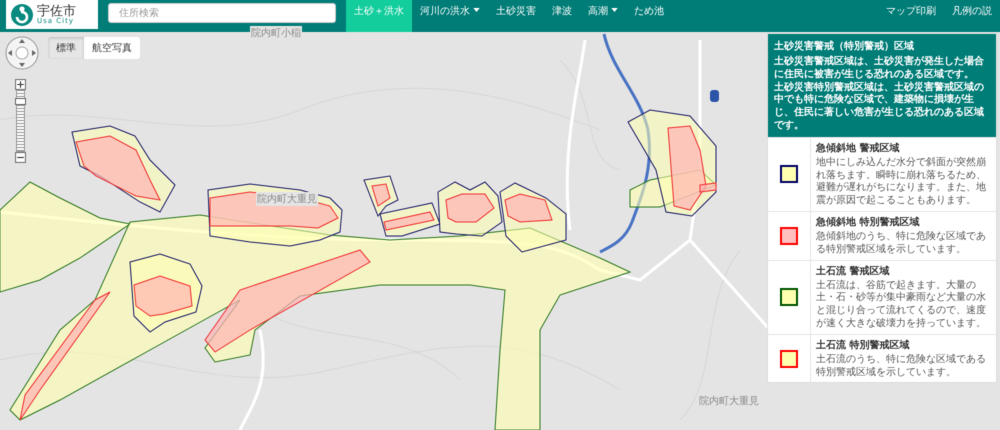 The height and width of the screenshot is (430, 1000). What do you see at coordinates (868, 222) in the screenshot?
I see `legend-item-title: 急傾斜地 特別警戒区域` at bounding box center [868, 222].